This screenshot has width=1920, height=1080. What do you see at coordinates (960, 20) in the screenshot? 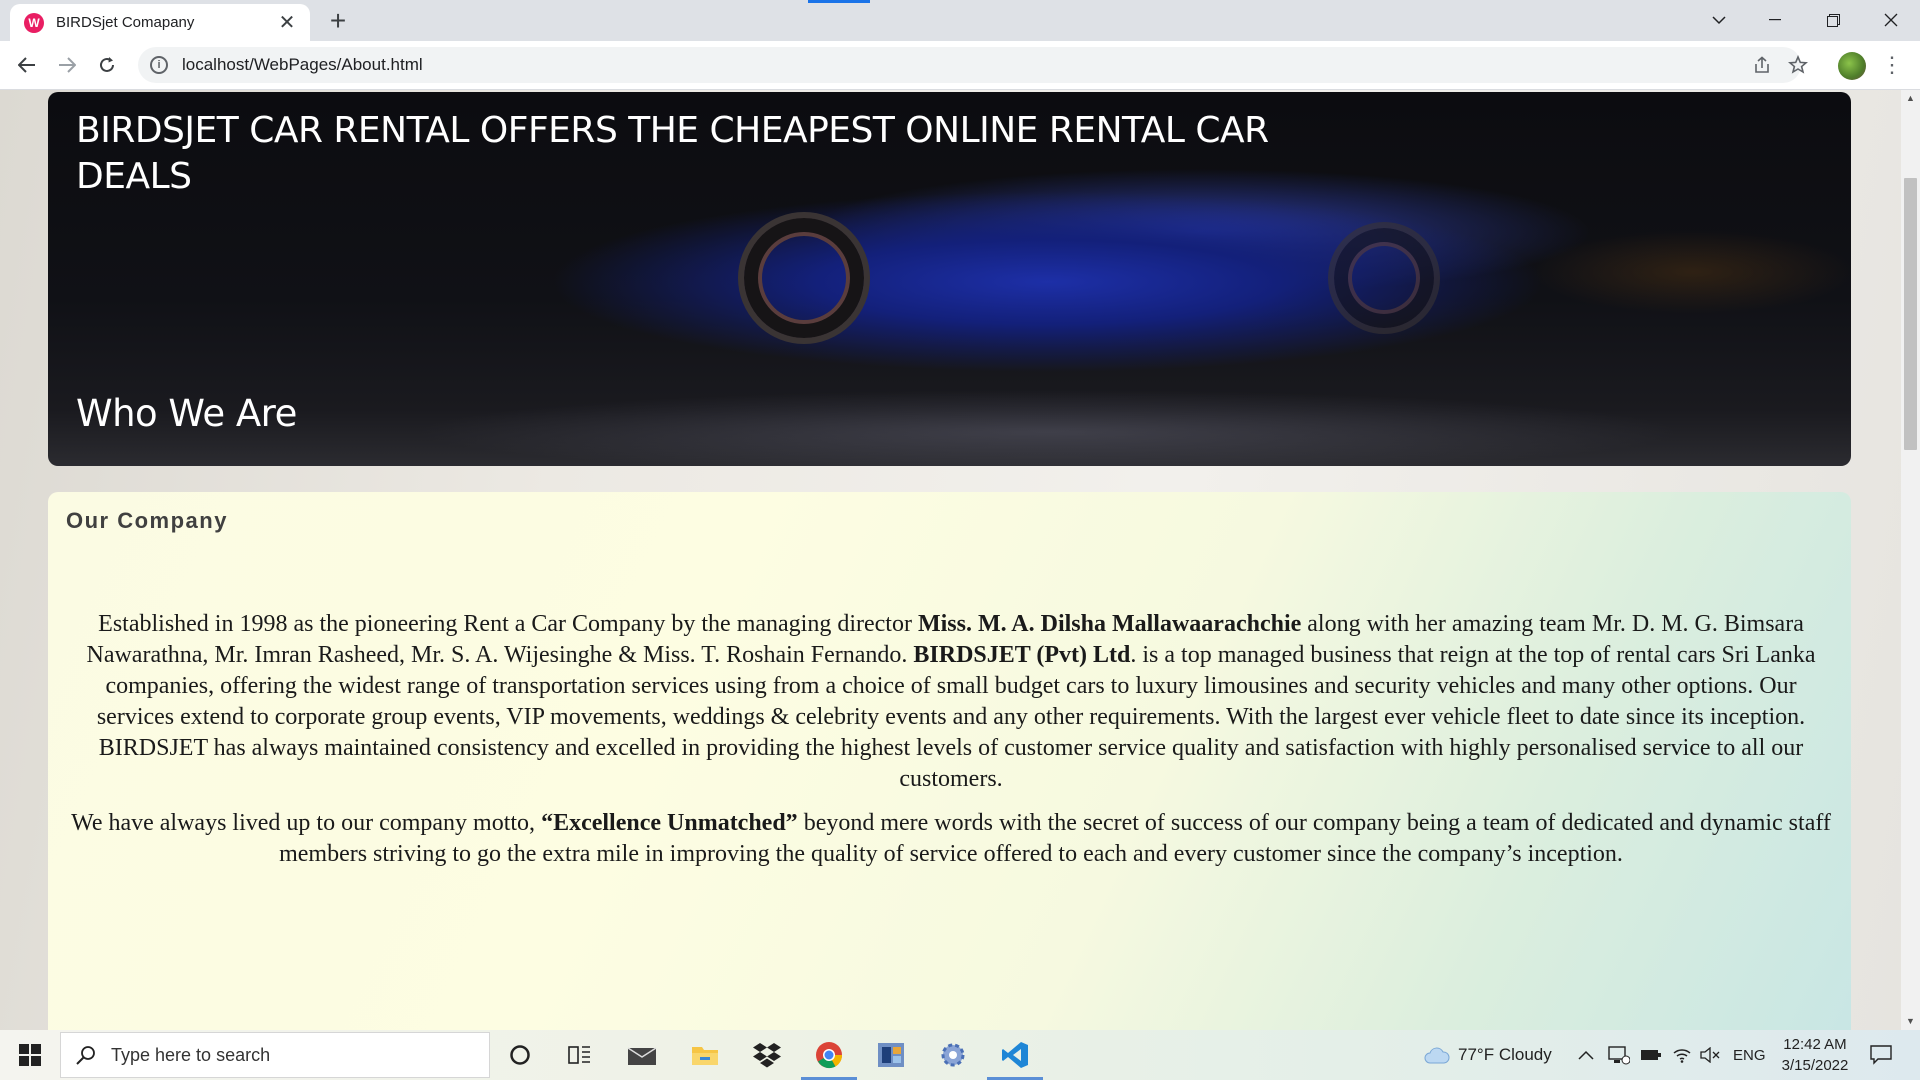
I see `browser-tab-bar: W BIRDSjet Comapany ✕ +` at bounding box center [960, 20].